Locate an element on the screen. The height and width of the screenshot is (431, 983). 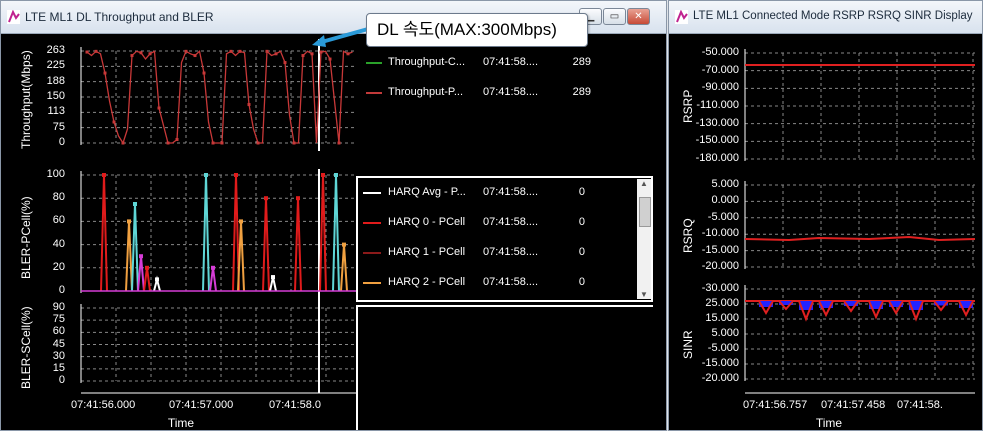
maximize-button: ▭ is located at coordinates (614, 16).